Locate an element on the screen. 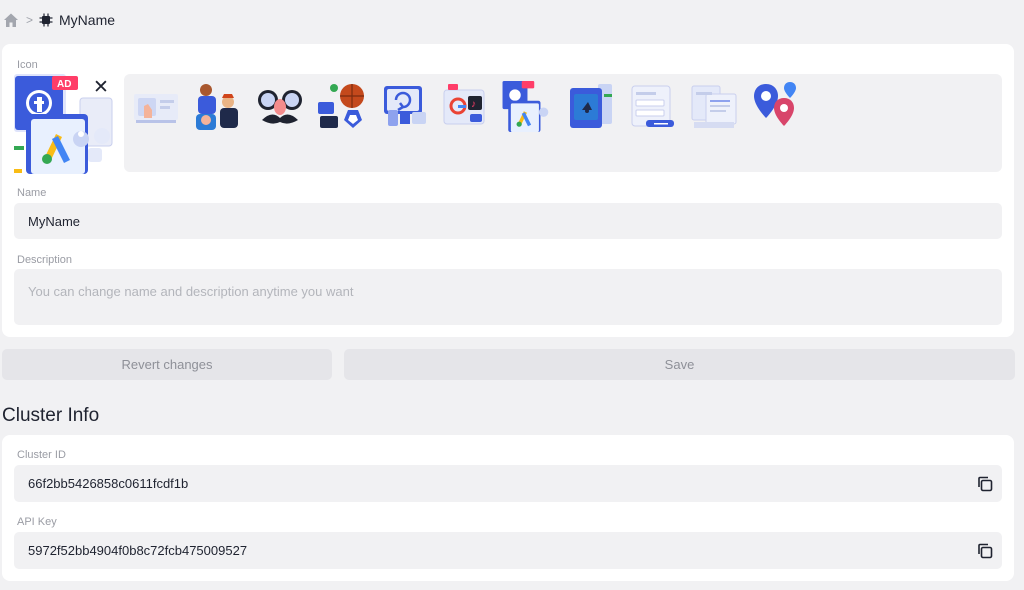 The width and height of the screenshot is (1024, 590). icon-option-video-call is located at coordinates (156, 106).